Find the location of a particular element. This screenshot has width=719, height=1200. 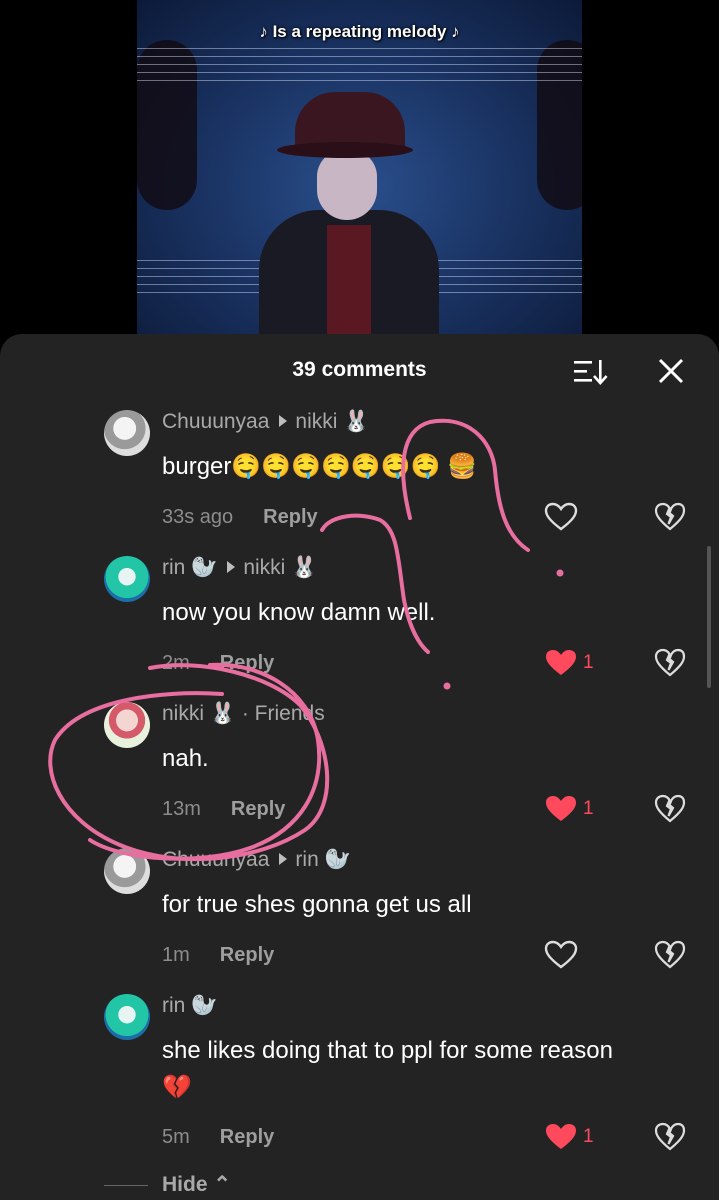

sort-icon is located at coordinates (590, 372).